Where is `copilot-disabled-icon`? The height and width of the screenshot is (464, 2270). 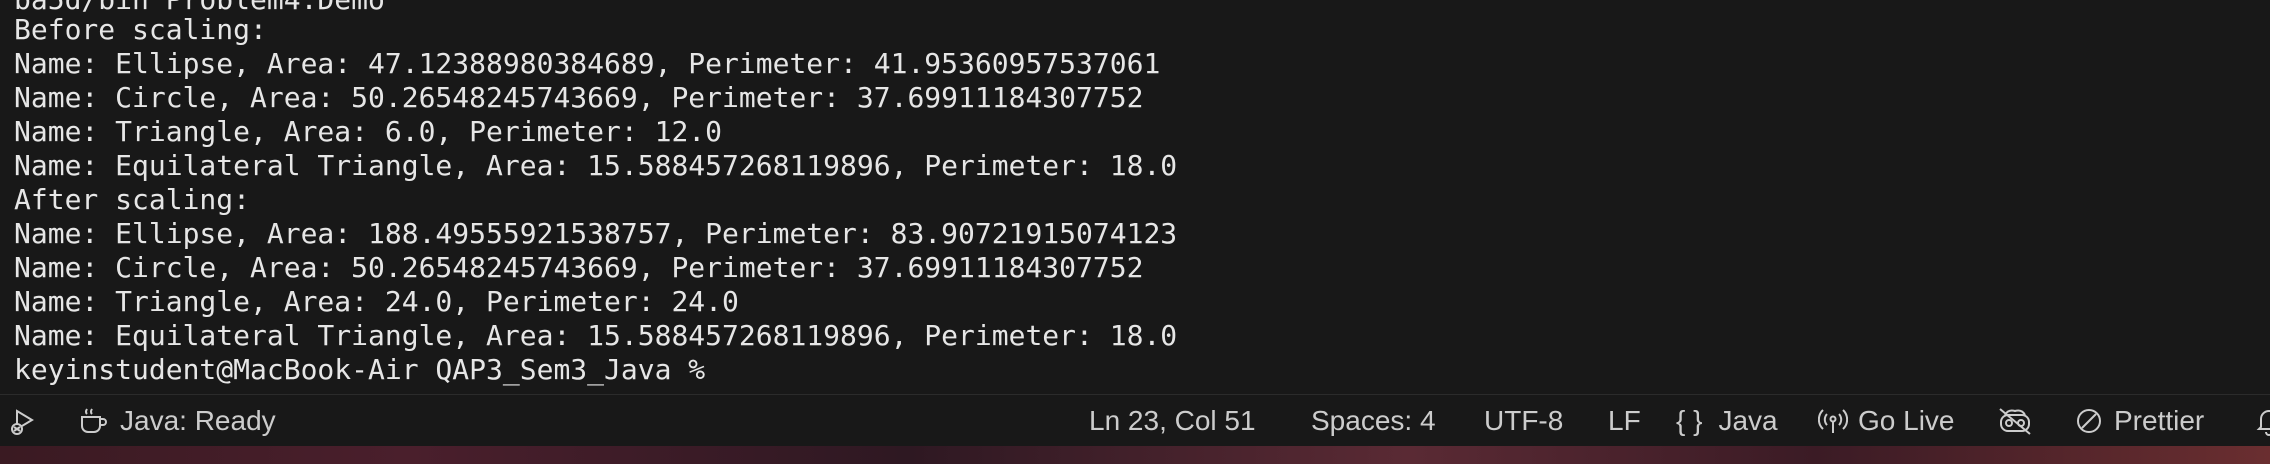 copilot-disabled-icon is located at coordinates (2015, 421).